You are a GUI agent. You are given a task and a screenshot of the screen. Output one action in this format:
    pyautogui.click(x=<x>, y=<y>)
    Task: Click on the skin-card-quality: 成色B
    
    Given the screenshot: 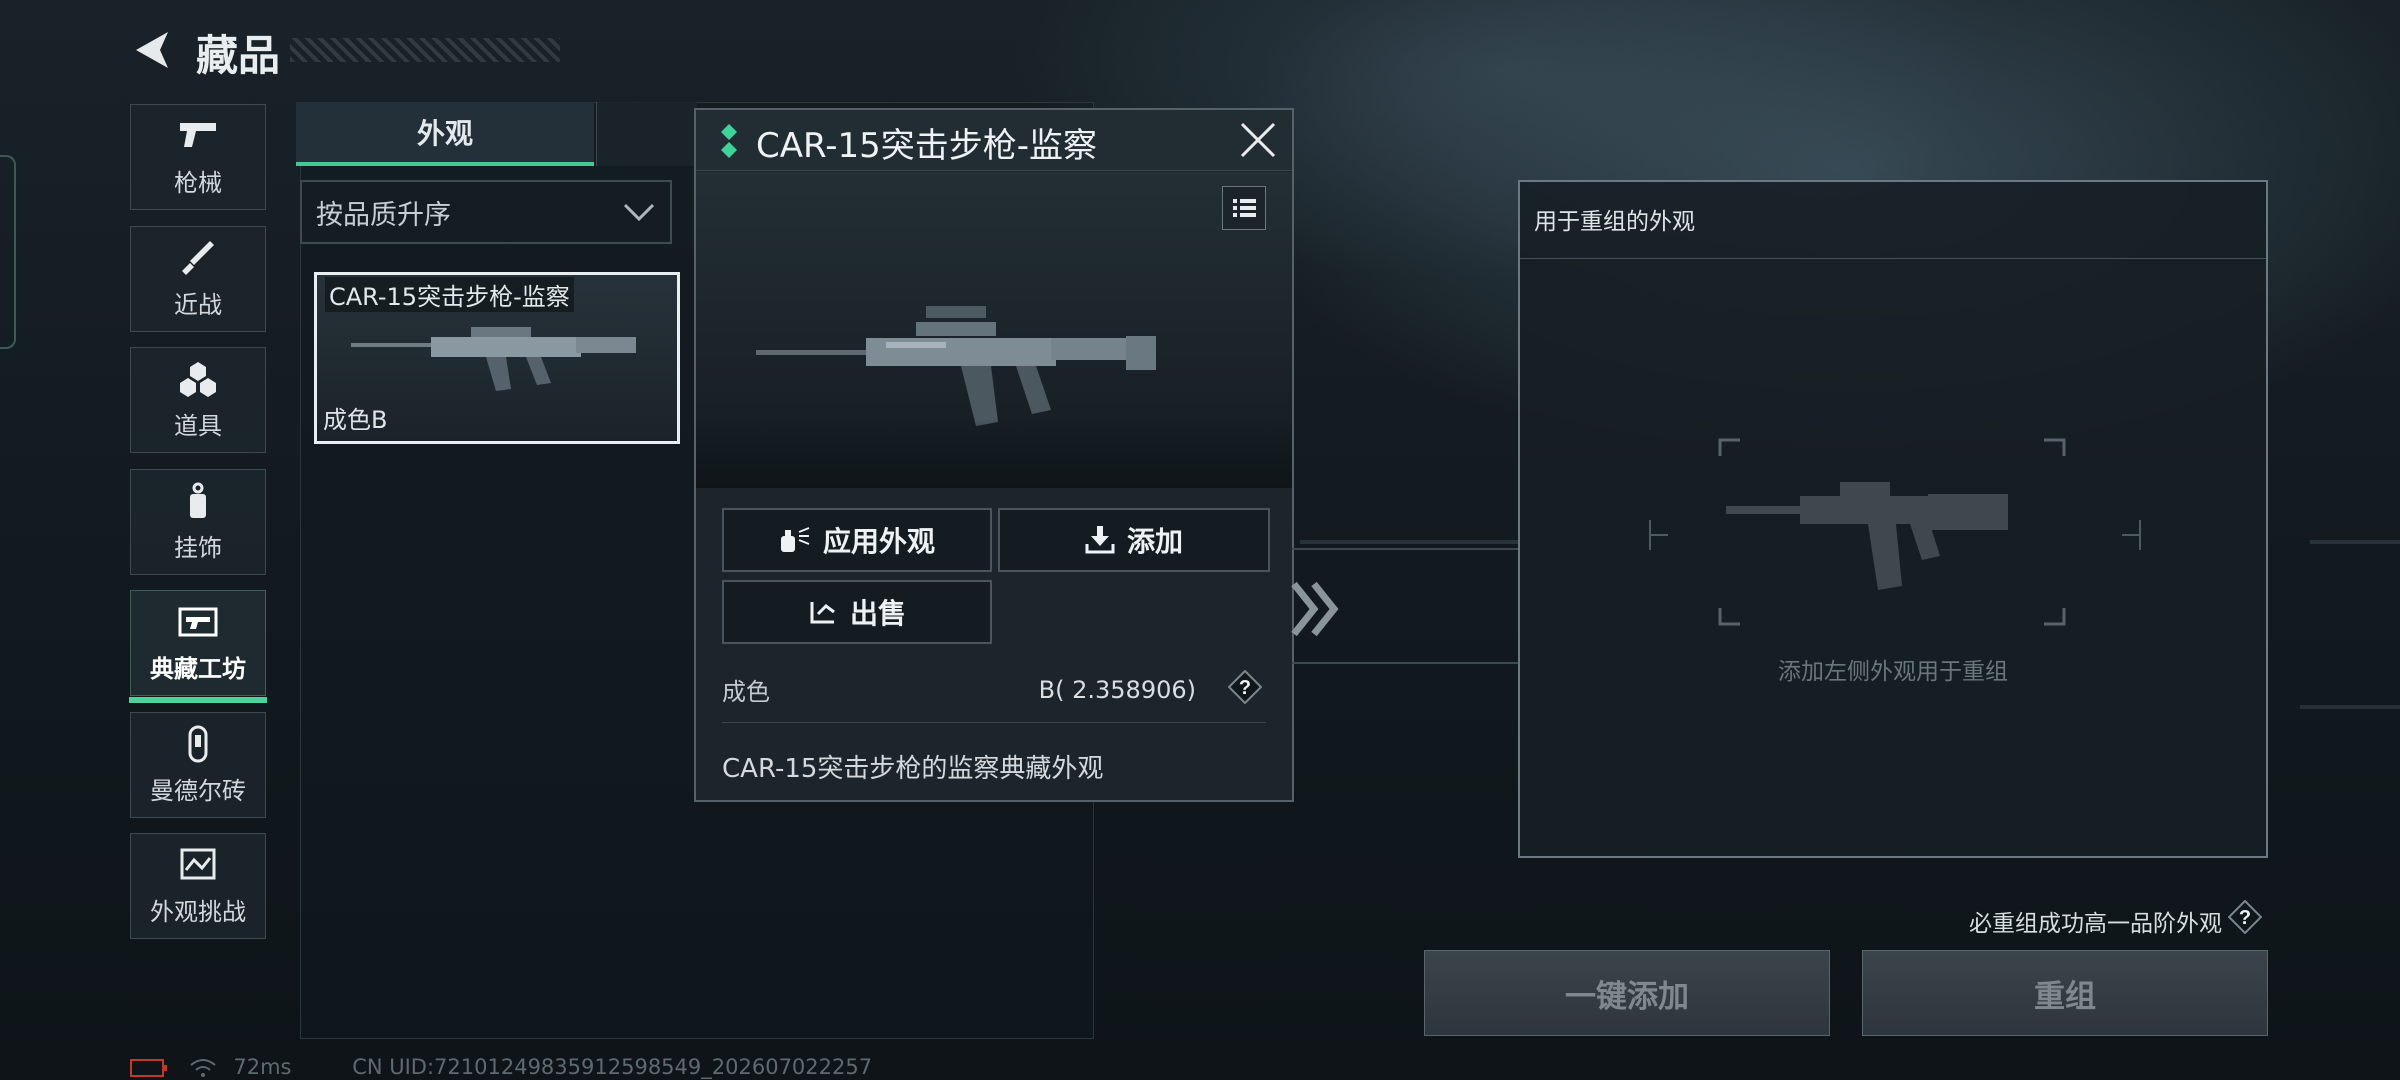 What is the action you would take?
    pyautogui.click(x=355, y=420)
    